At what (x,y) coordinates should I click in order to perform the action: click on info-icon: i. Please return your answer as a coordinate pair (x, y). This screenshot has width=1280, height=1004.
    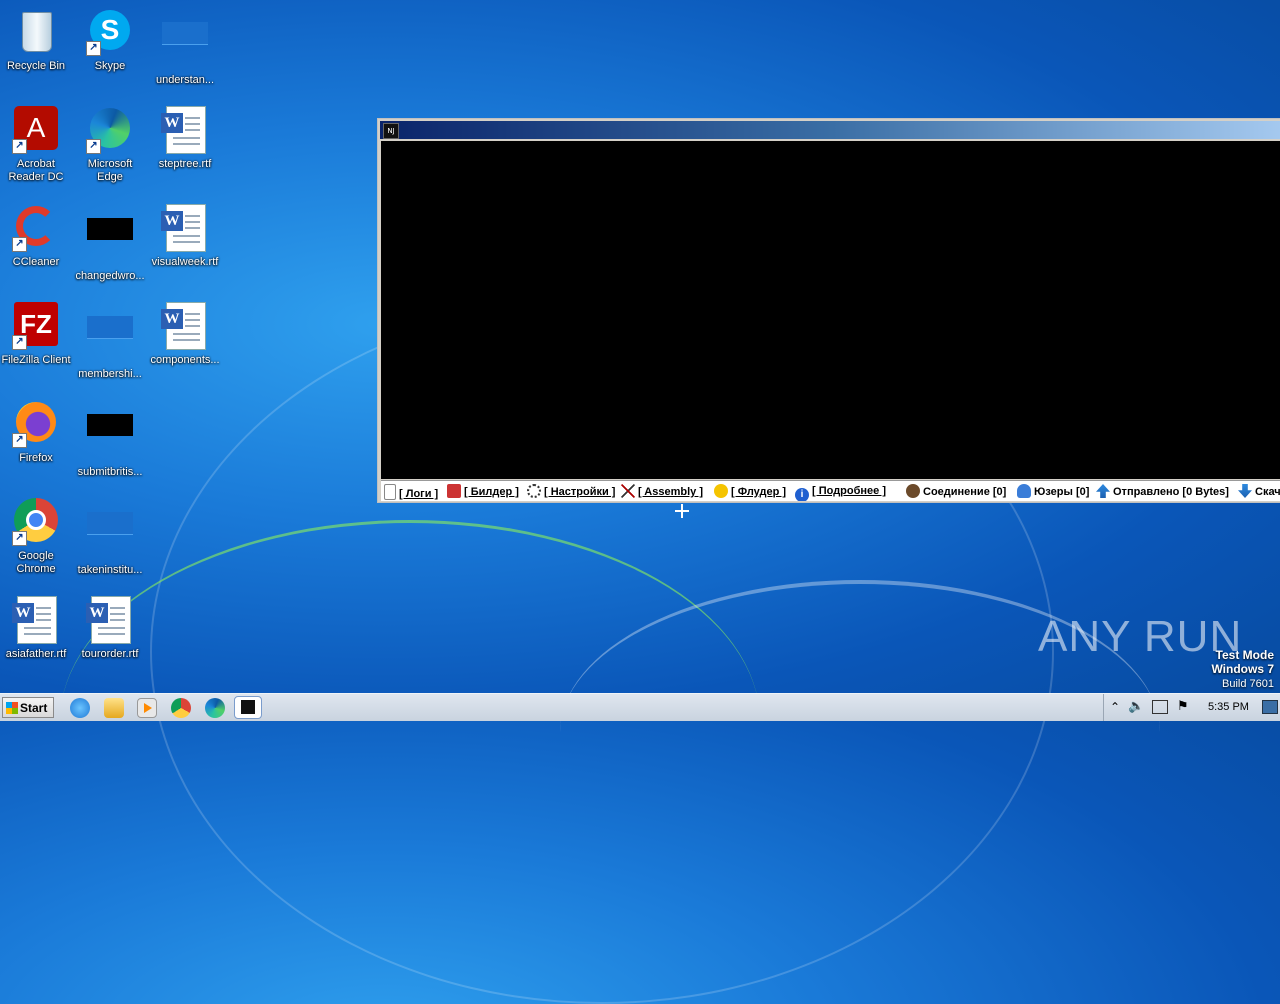
    Looking at the image, I should click on (802, 494).